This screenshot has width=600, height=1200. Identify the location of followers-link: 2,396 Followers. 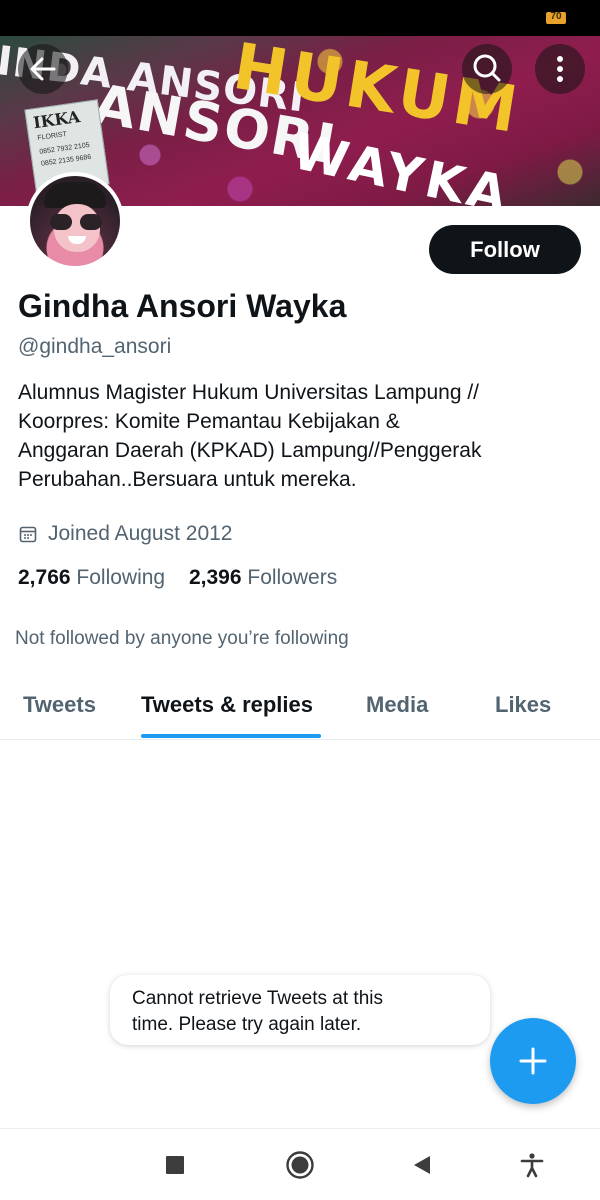
(263, 578).